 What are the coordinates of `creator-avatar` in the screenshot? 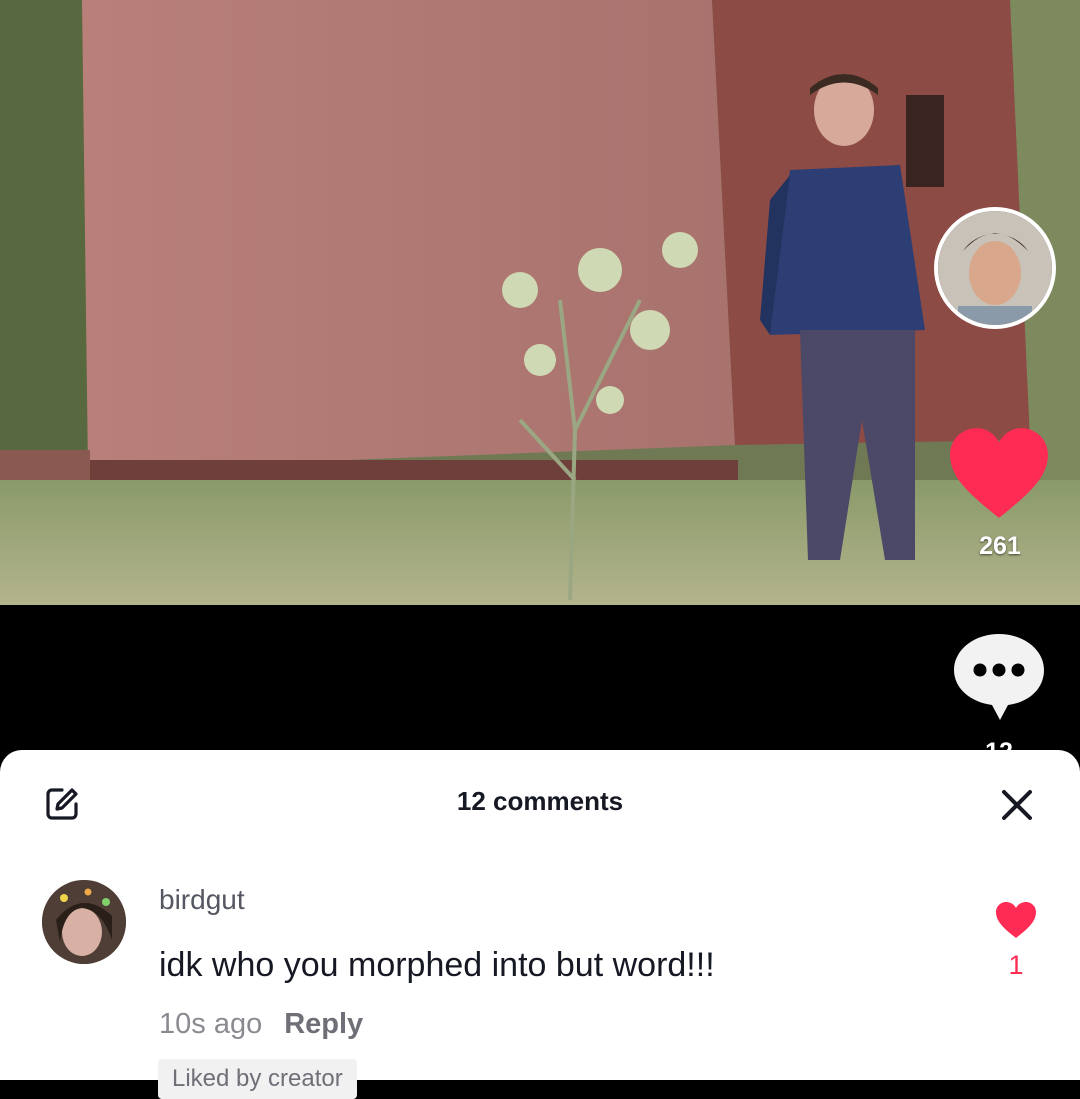 It's located at (995, 268).